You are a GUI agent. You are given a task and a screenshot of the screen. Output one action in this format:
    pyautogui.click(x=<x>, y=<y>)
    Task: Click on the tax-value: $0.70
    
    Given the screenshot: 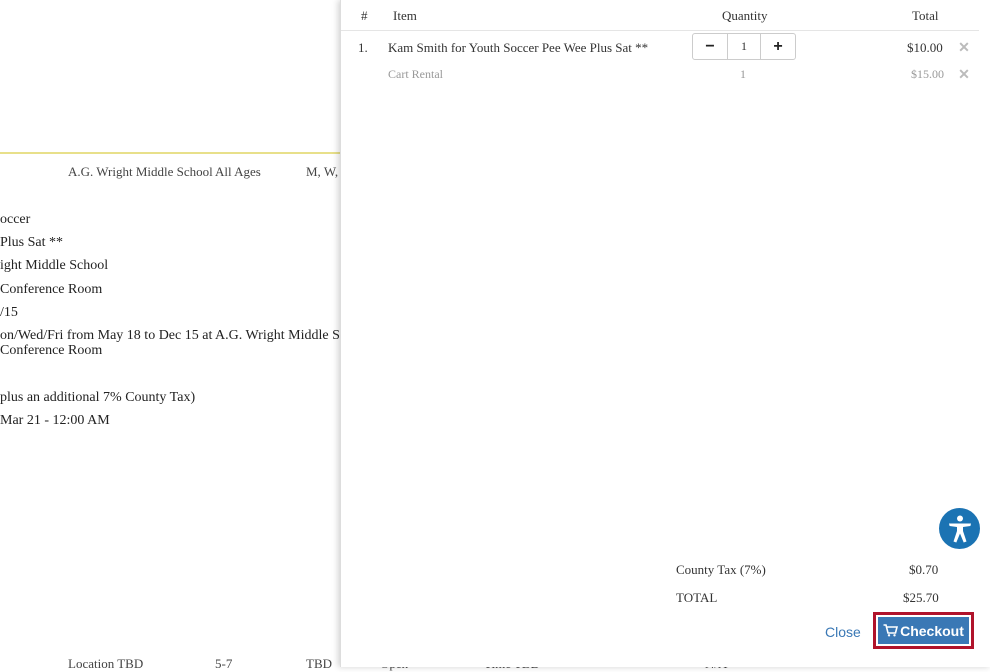 What is the action you would take?
    pyautogui.click(x=924, y=569)
    